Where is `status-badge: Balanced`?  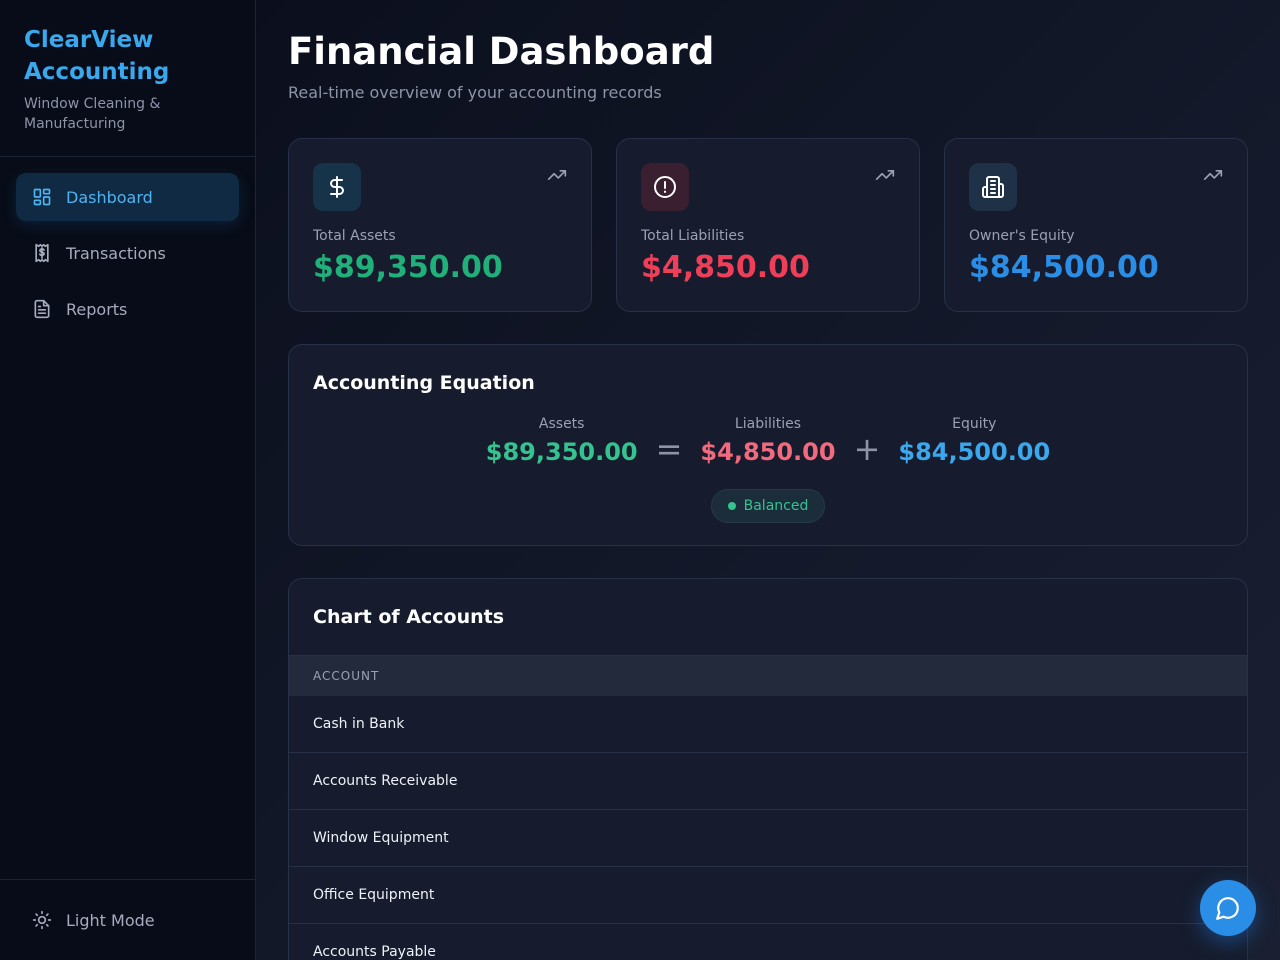
status-badge: Balanced is located at coordinates (768, 506).